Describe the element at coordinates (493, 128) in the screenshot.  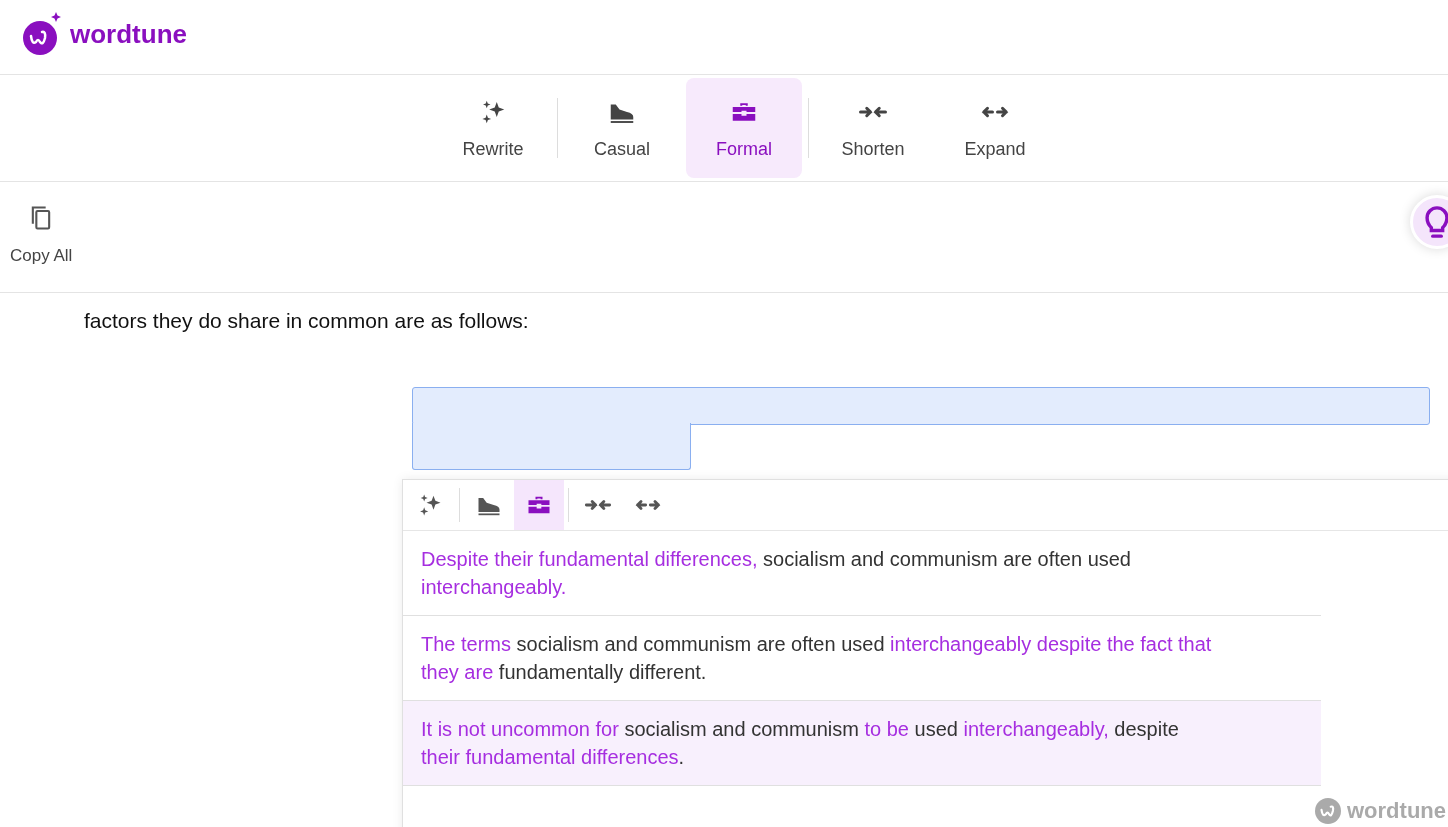
I see `tool-tab: Rewrite` at that location.